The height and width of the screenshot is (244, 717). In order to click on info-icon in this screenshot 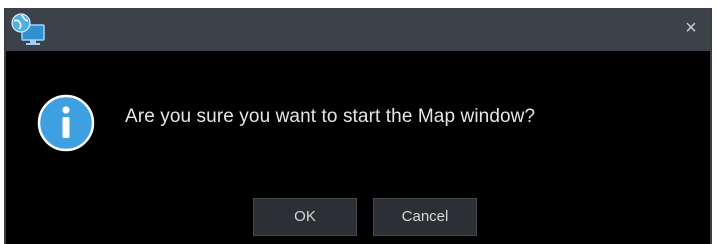, I will do `click(66, 123)`.